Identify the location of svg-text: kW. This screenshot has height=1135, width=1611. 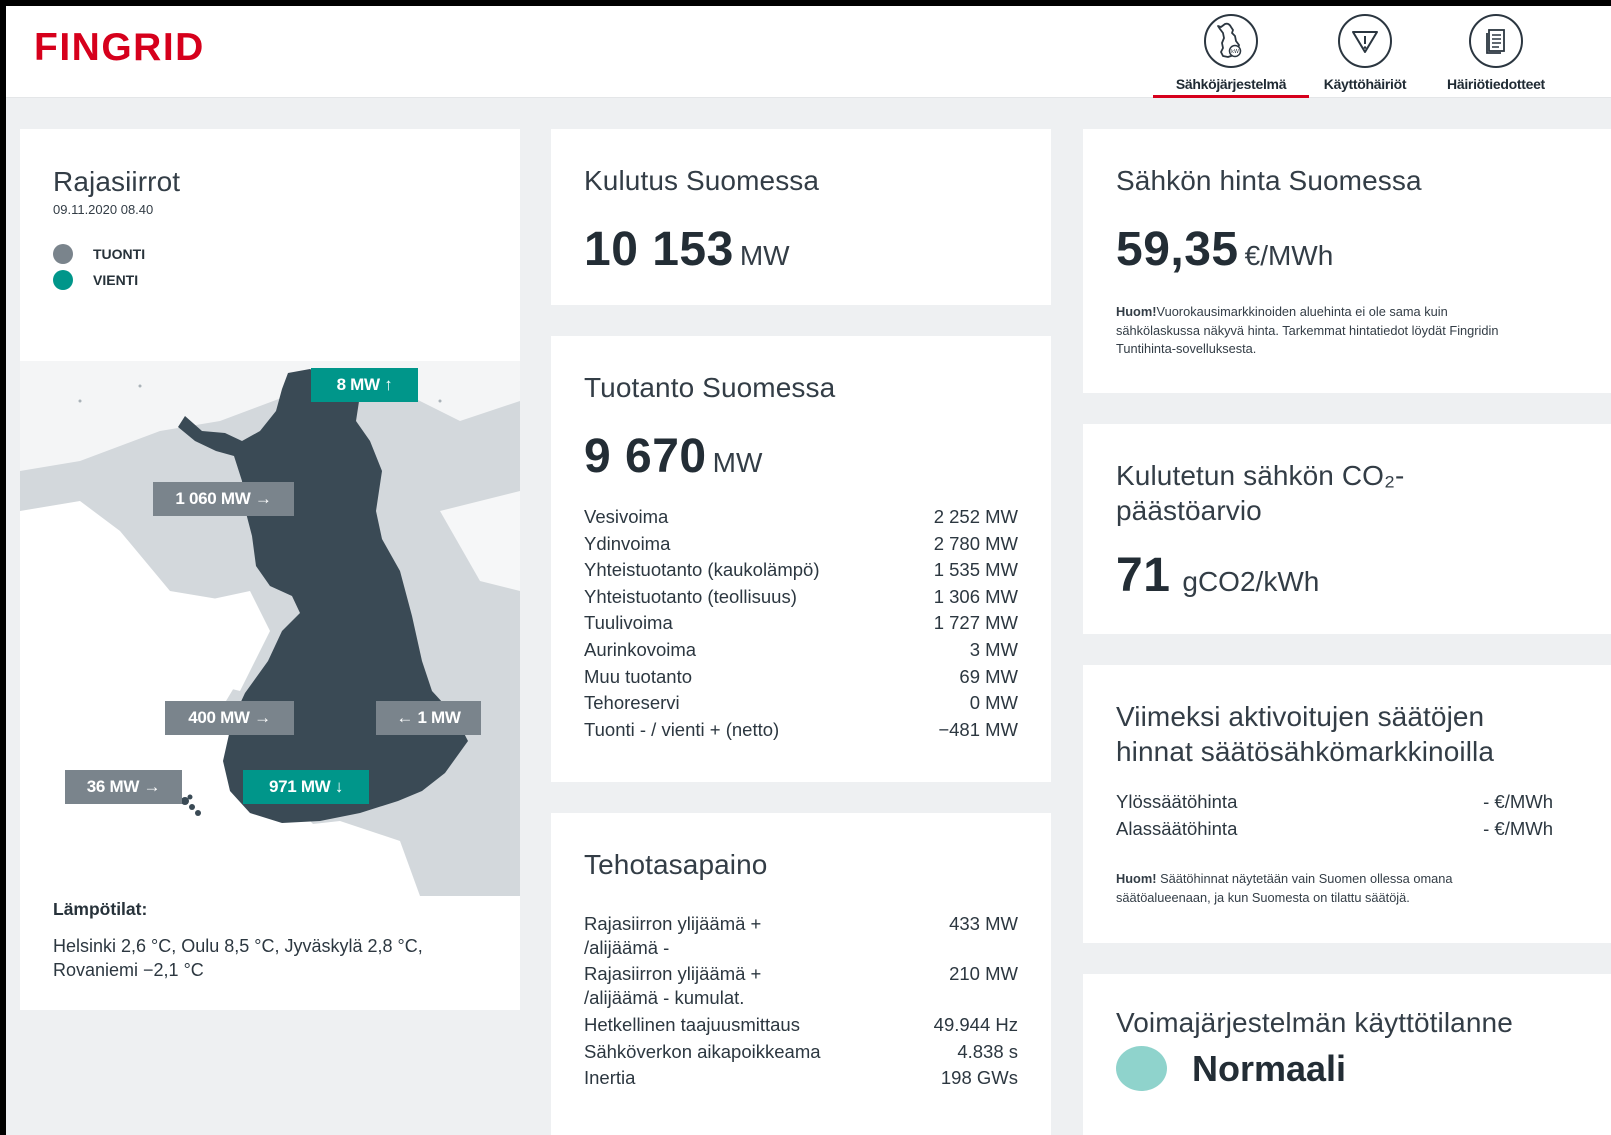
(1235, 52).